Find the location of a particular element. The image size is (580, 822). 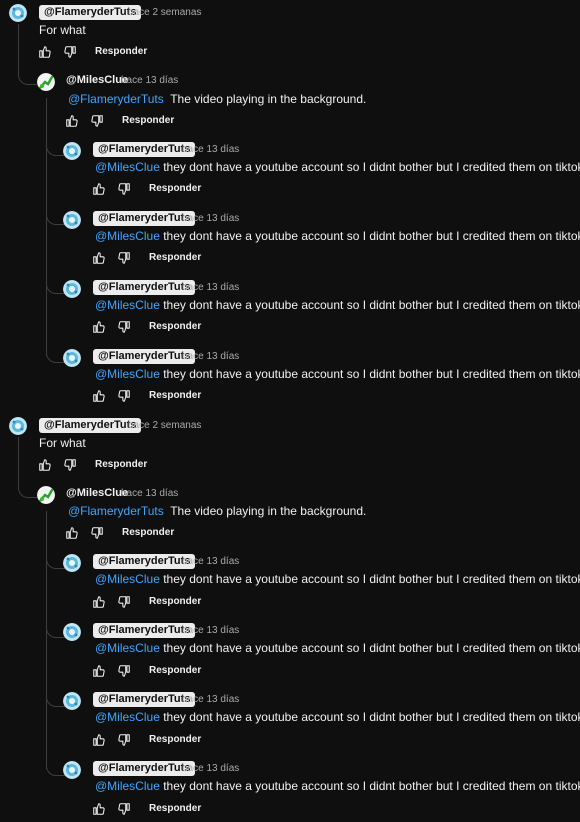

thread-connector is located at coordinates (27, 78).